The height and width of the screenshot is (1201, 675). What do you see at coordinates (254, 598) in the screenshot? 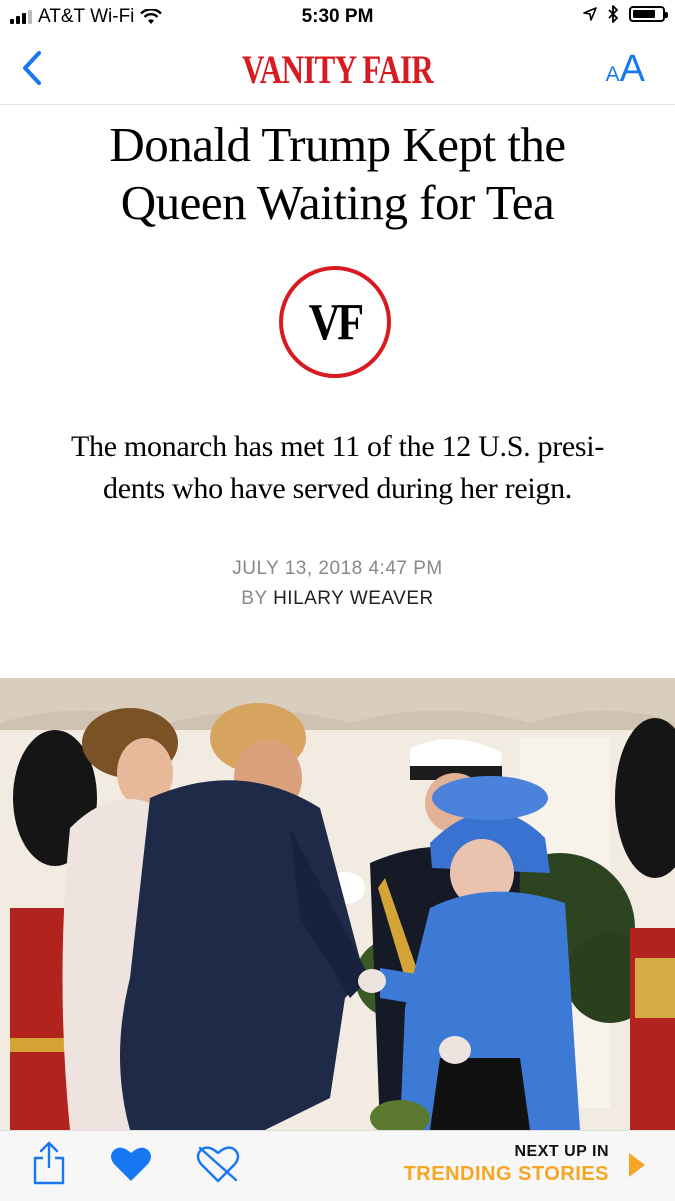
I see `byline-prefix: BY` at bounding box center [254, 598].